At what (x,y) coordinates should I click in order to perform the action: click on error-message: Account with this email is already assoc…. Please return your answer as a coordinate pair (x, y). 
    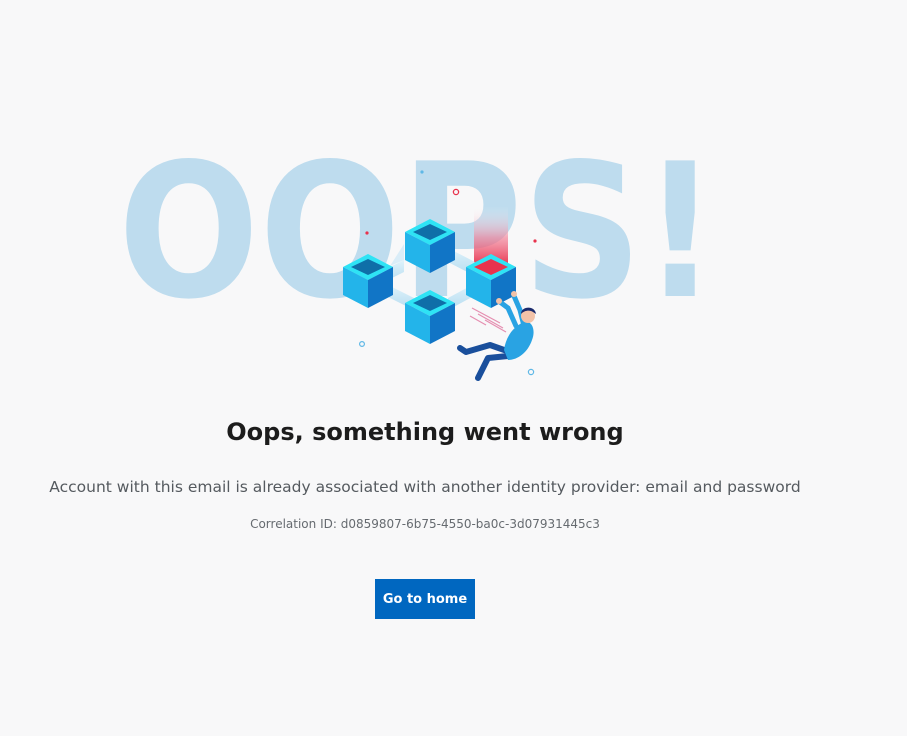
    Looking at the image, I should click on (425, 487).